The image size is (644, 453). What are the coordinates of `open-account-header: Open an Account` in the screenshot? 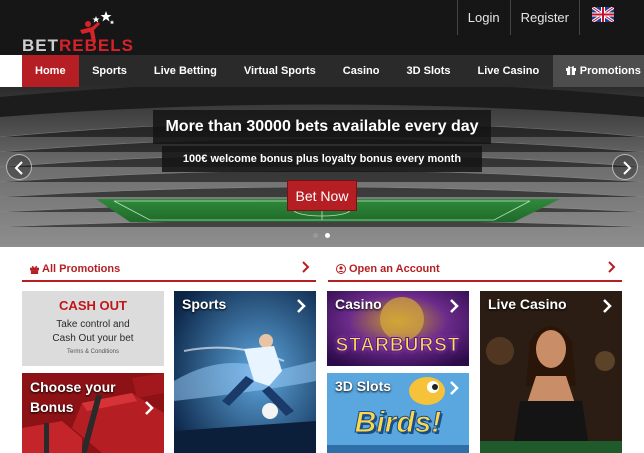 It's located at (475, 270).